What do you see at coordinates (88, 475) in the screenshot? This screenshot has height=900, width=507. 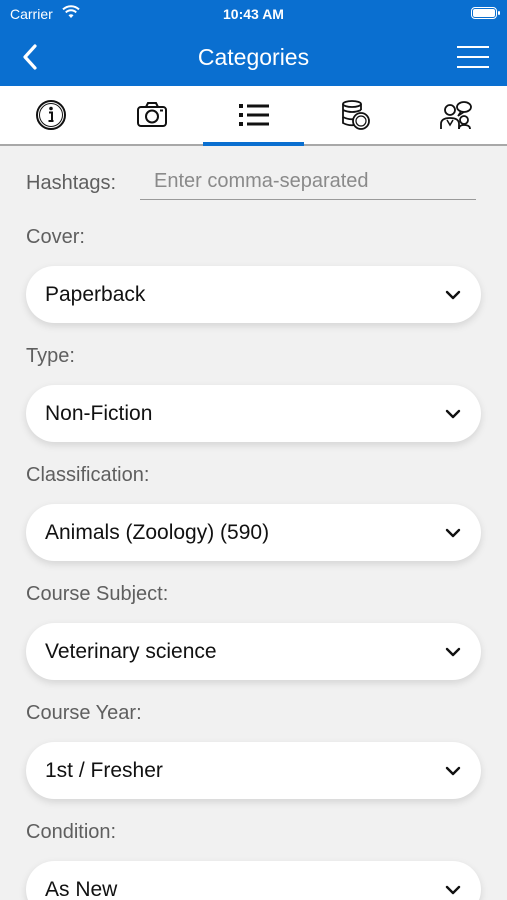 I see `classification-label: Classification:` at bounding box center [88, 475].